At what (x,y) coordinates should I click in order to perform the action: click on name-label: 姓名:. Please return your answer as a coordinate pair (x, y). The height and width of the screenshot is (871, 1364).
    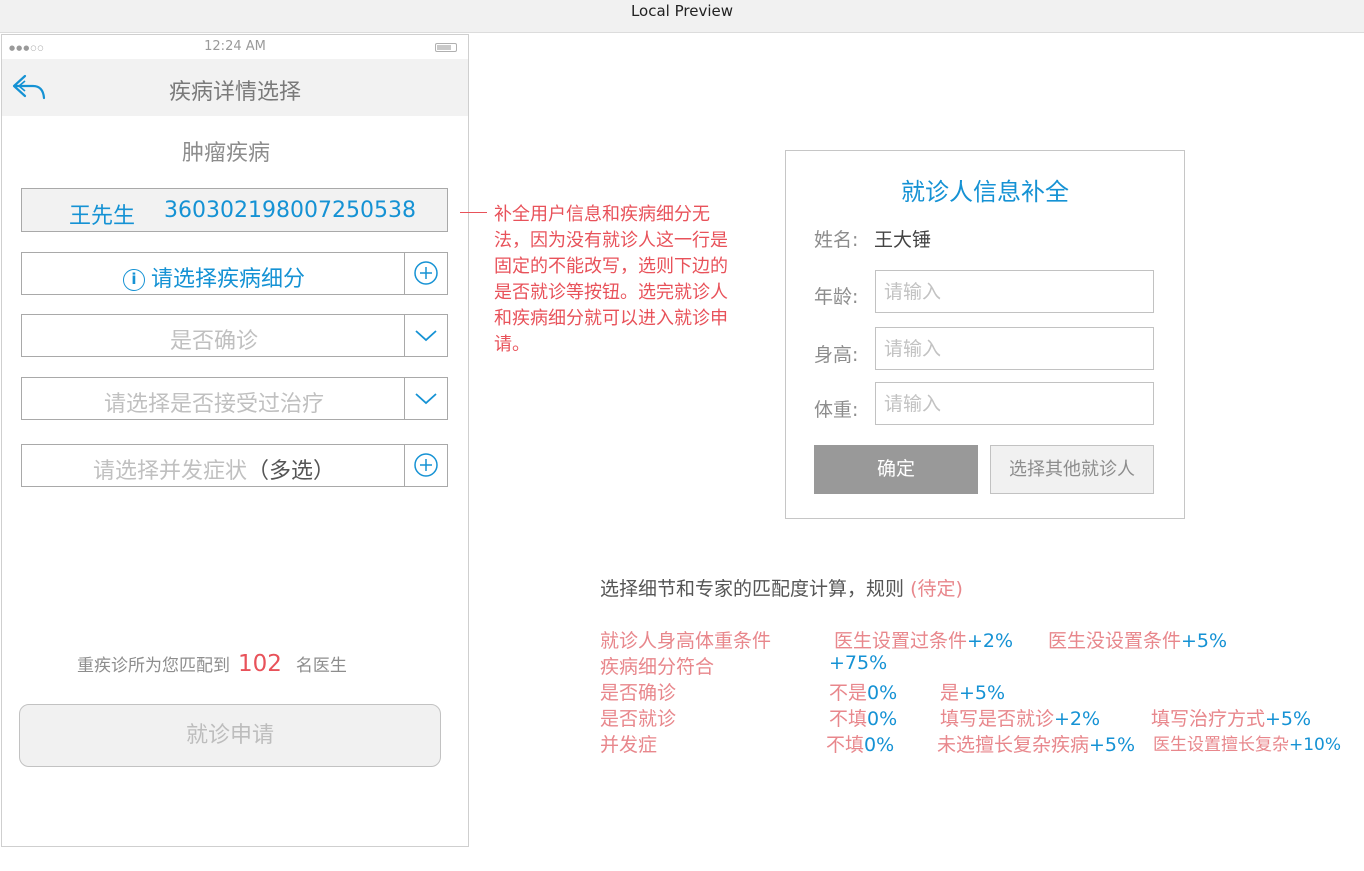
    Looking at the image, I should click on (836, 240).